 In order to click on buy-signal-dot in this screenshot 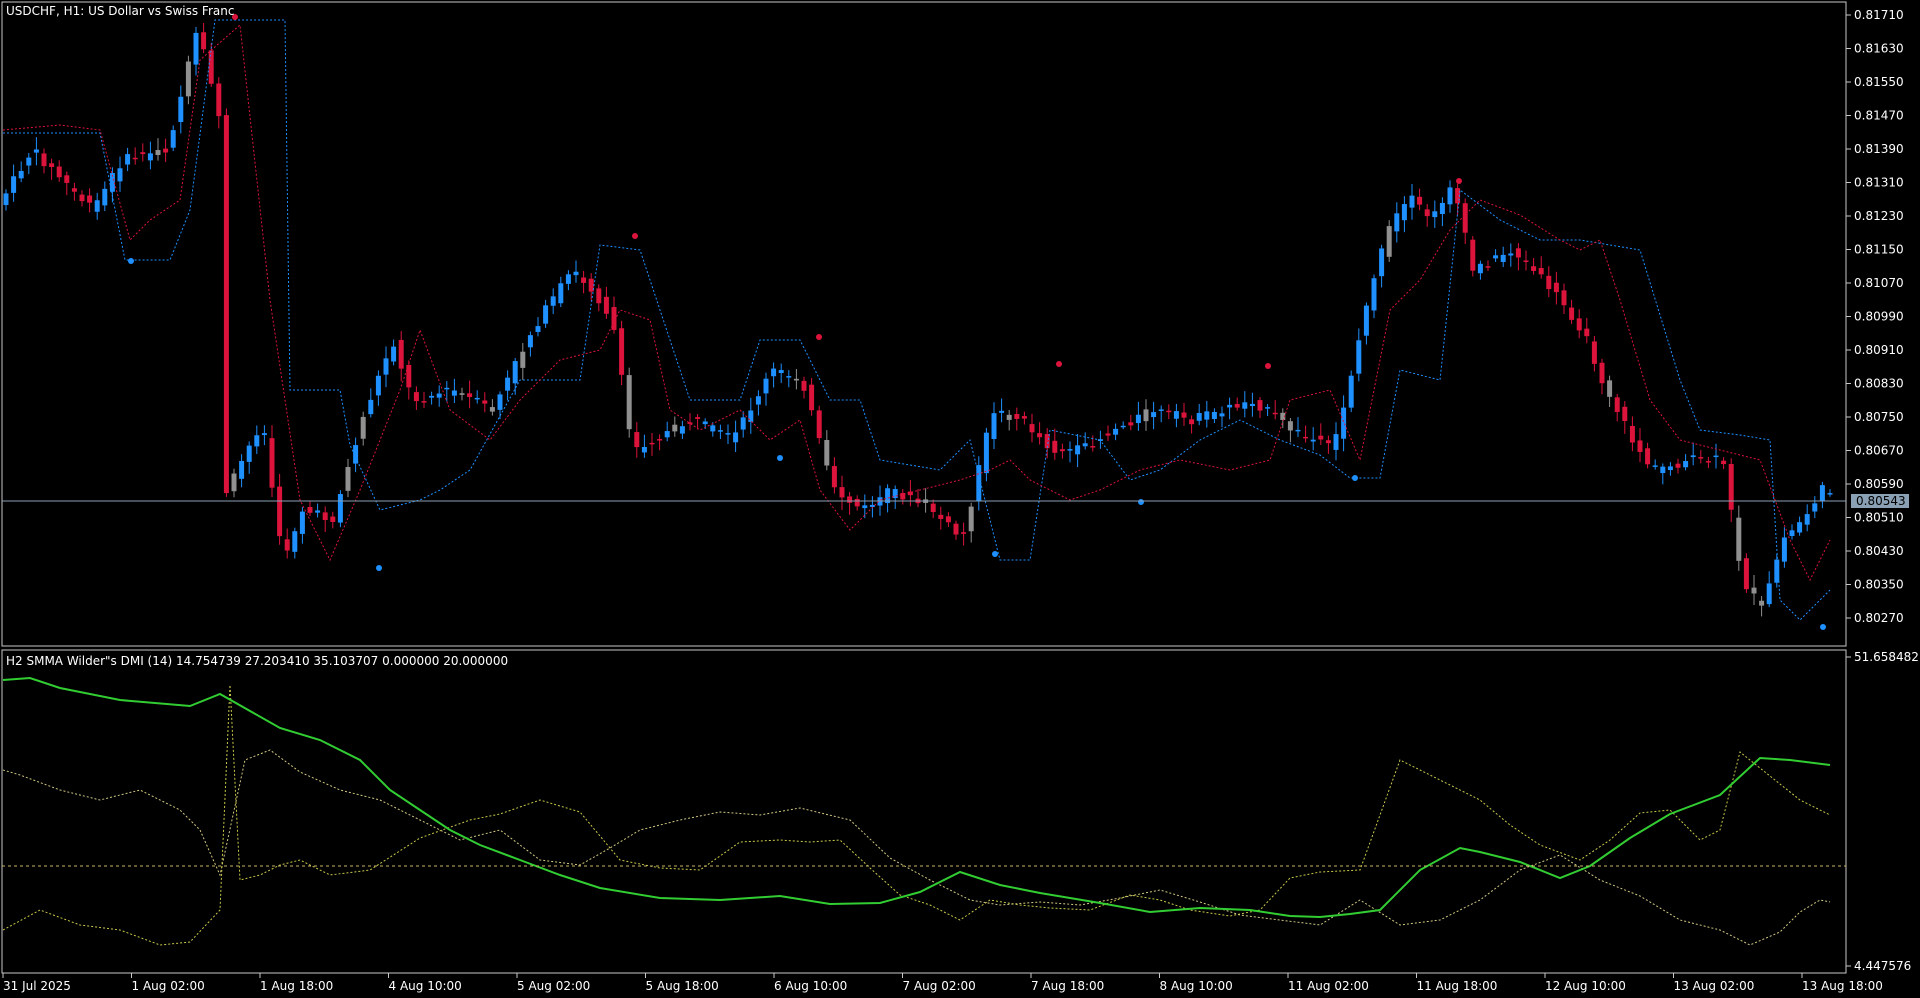, I will do `click(780, 458)`.